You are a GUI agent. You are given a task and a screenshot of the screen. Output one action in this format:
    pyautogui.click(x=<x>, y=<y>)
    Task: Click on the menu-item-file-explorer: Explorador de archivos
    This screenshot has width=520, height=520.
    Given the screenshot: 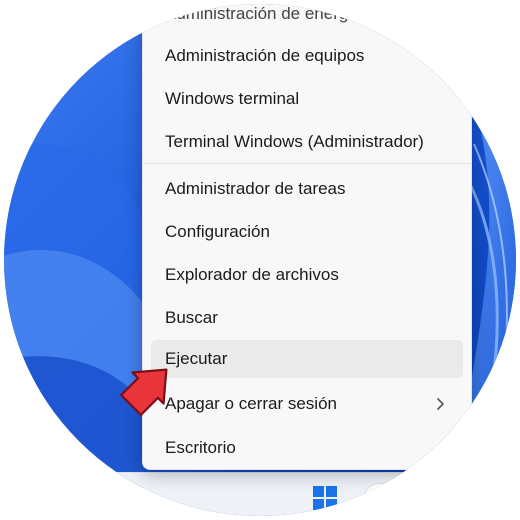 What is the action you would take?
    pyautogui.click(x=307, y=275)
    